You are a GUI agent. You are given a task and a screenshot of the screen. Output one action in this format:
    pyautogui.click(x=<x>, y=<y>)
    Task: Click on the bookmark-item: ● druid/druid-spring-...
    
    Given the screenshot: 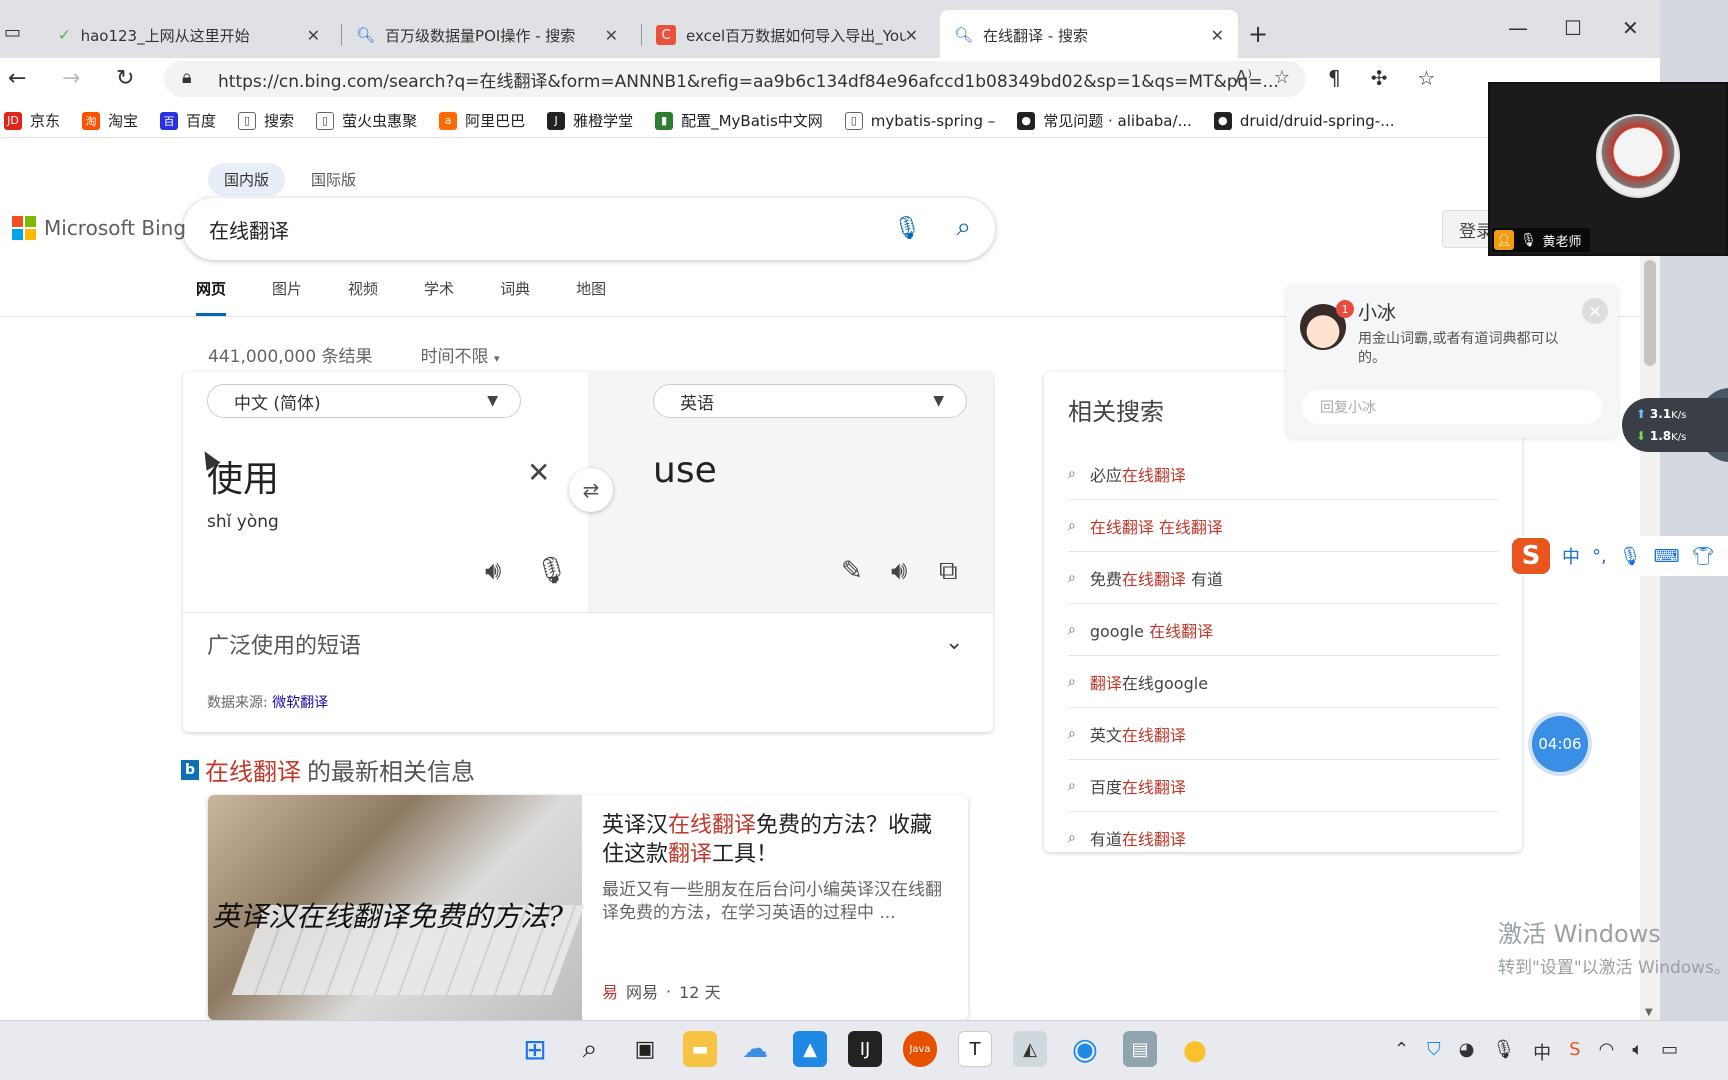 What is the action you would take?
    pyautogui.click(x=1304, y=120)
    